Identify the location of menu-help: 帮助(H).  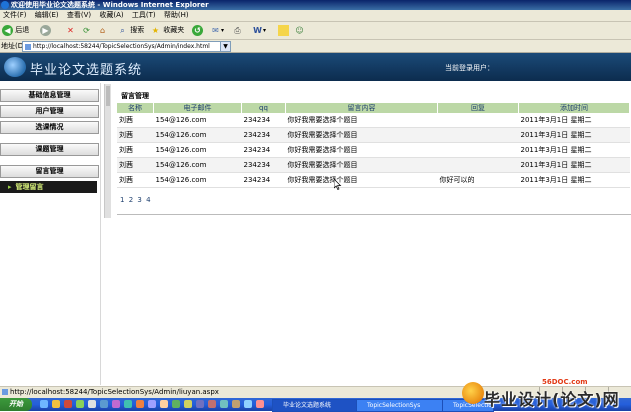
(176, 15).